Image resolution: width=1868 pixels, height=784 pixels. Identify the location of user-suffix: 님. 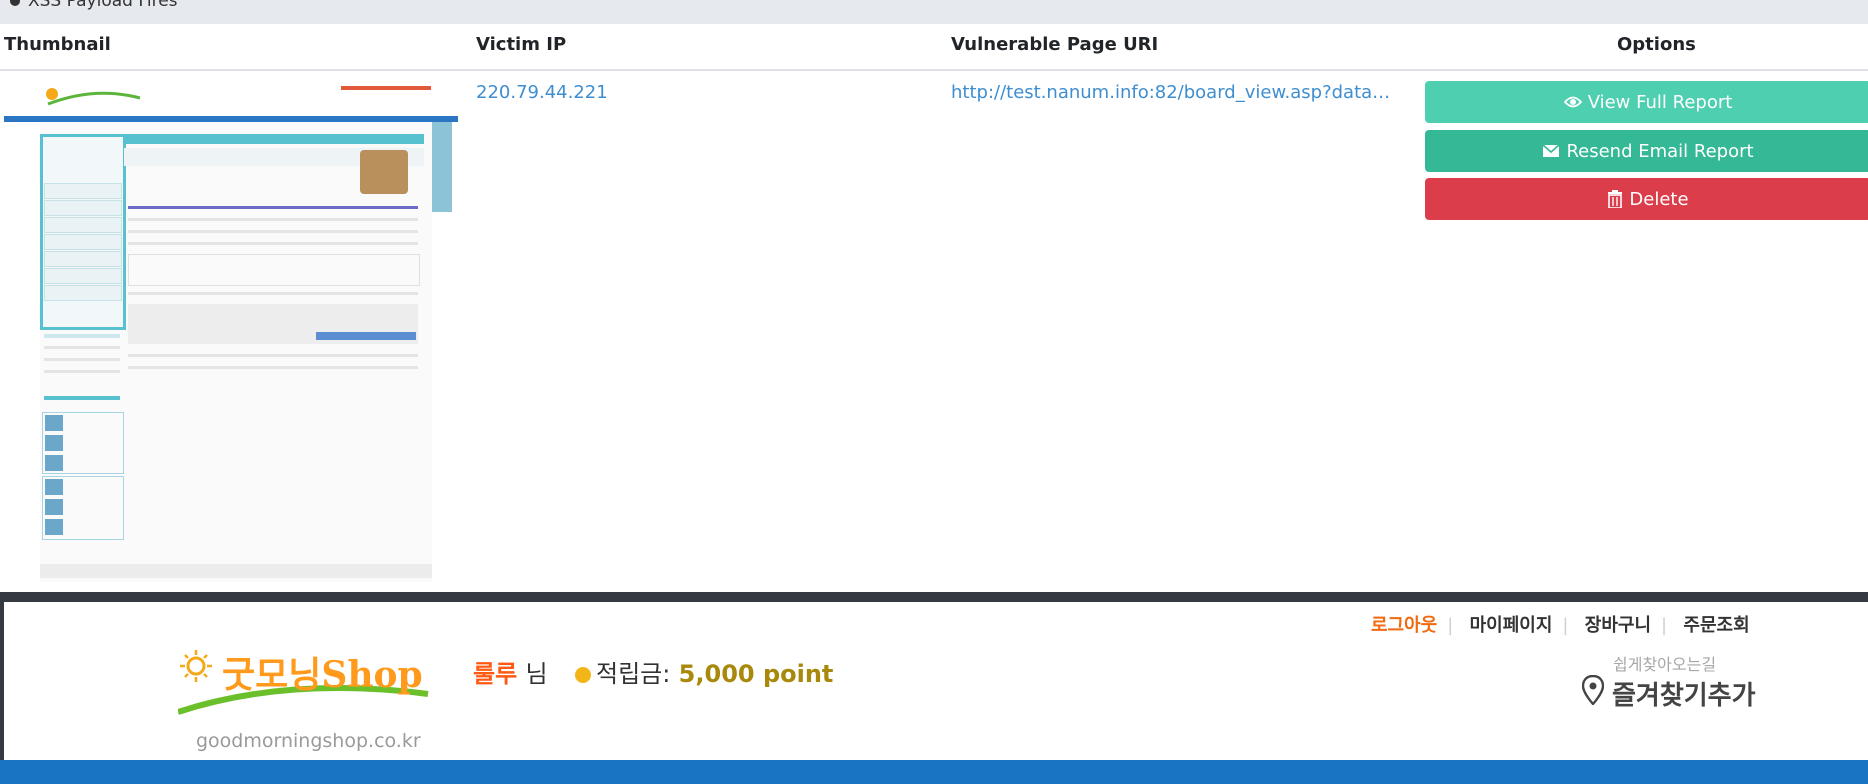
(536, 674).